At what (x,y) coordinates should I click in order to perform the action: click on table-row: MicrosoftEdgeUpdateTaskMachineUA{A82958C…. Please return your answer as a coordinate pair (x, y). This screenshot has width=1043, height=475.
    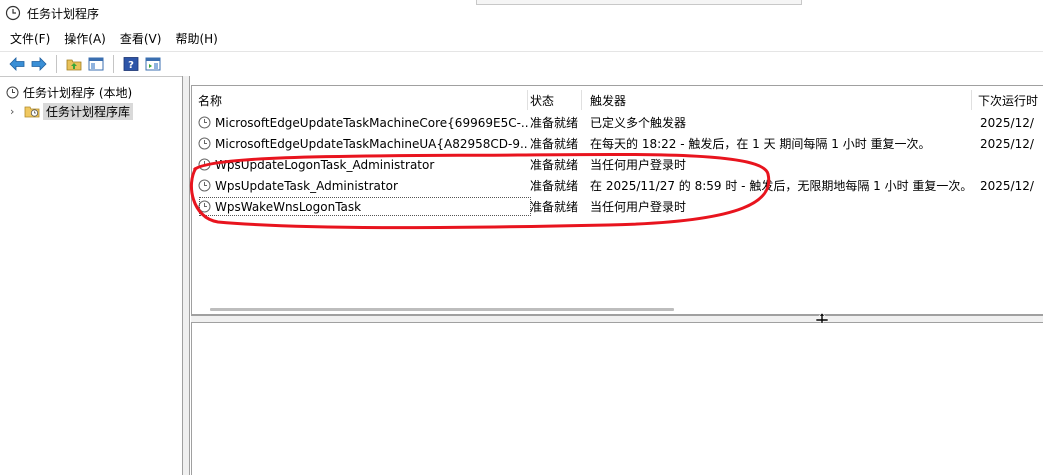
    Looking at the image, I should click on (617, 143).